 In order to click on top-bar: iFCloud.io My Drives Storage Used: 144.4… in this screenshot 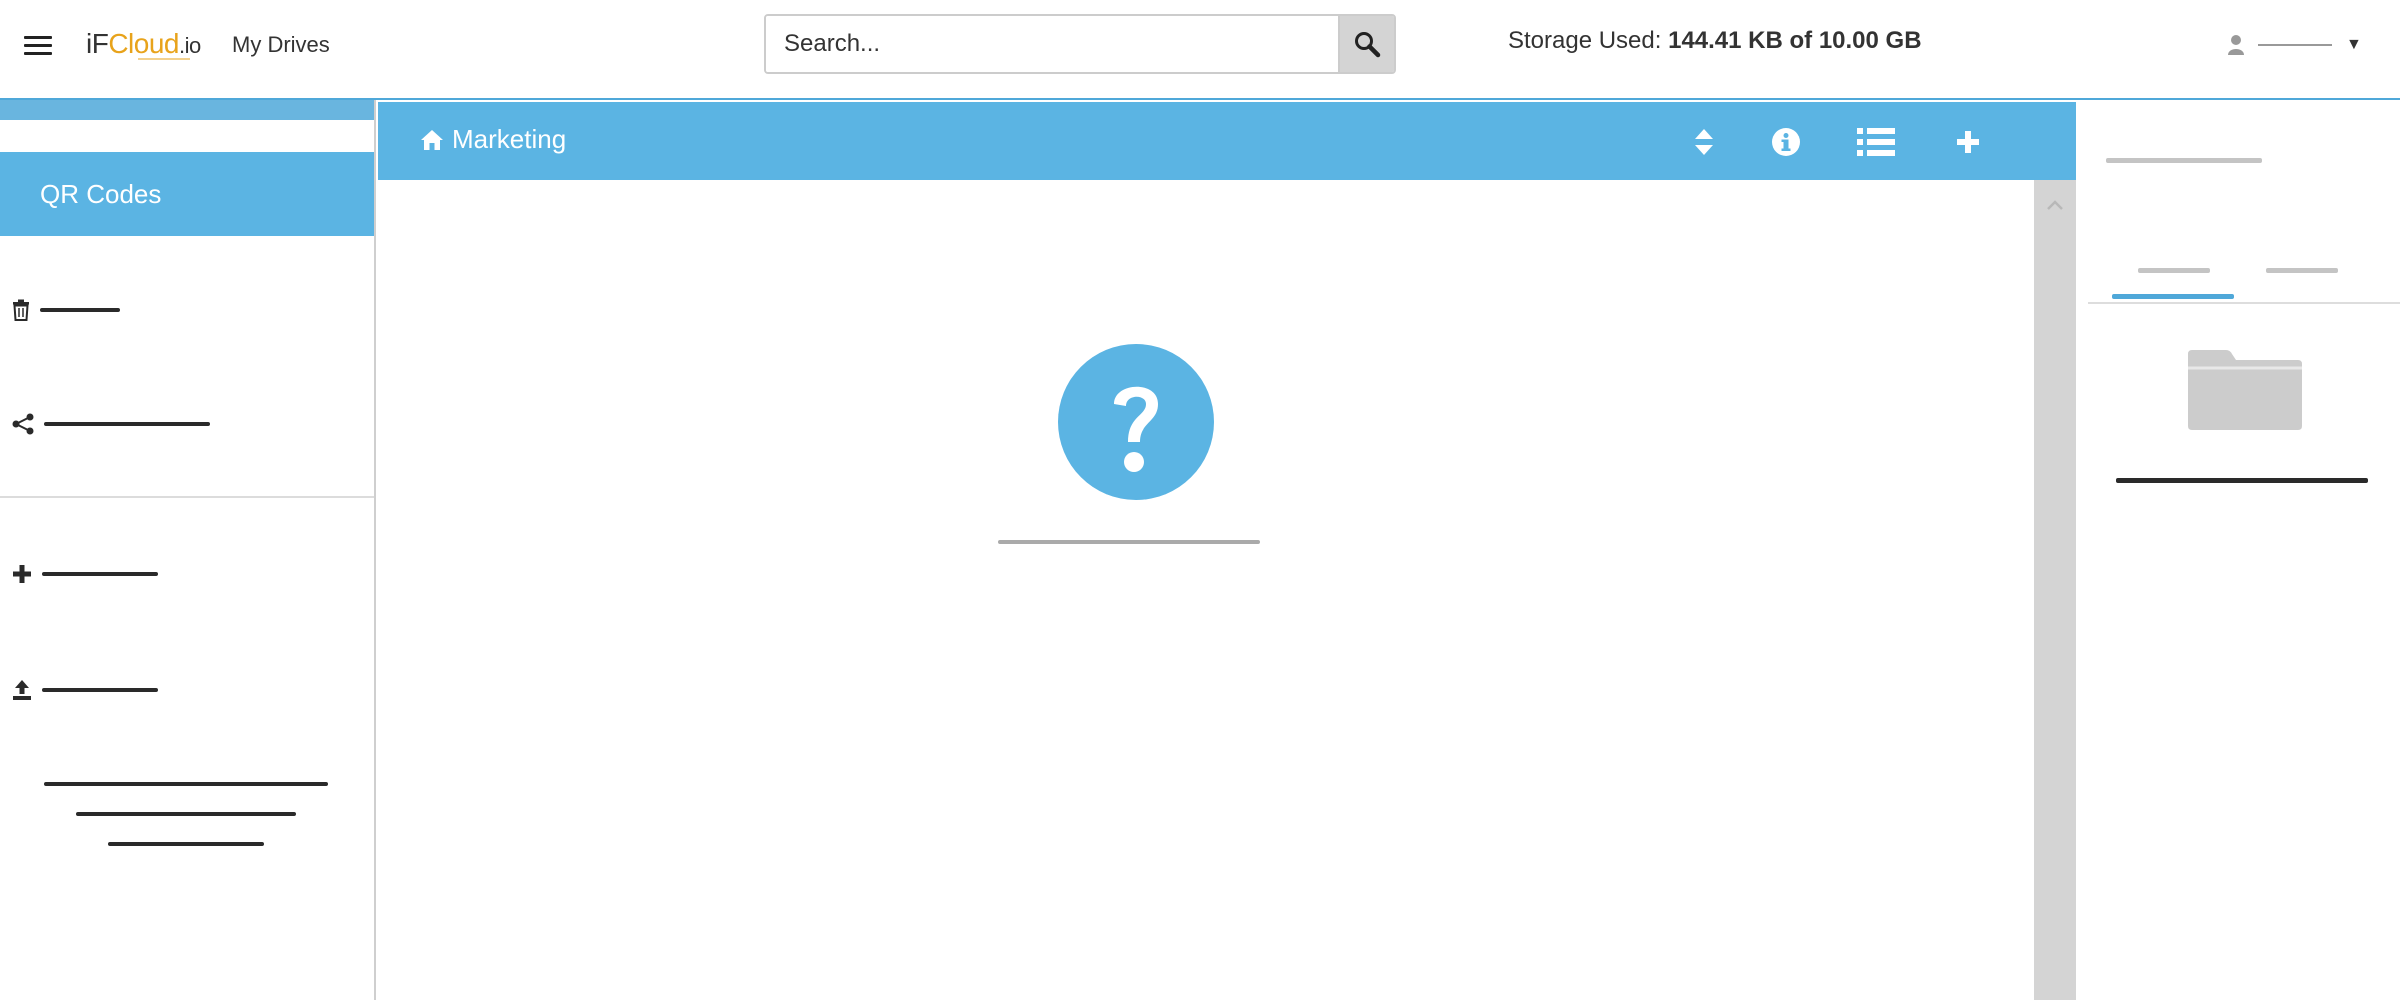, I will do `click(1200, 50)`.